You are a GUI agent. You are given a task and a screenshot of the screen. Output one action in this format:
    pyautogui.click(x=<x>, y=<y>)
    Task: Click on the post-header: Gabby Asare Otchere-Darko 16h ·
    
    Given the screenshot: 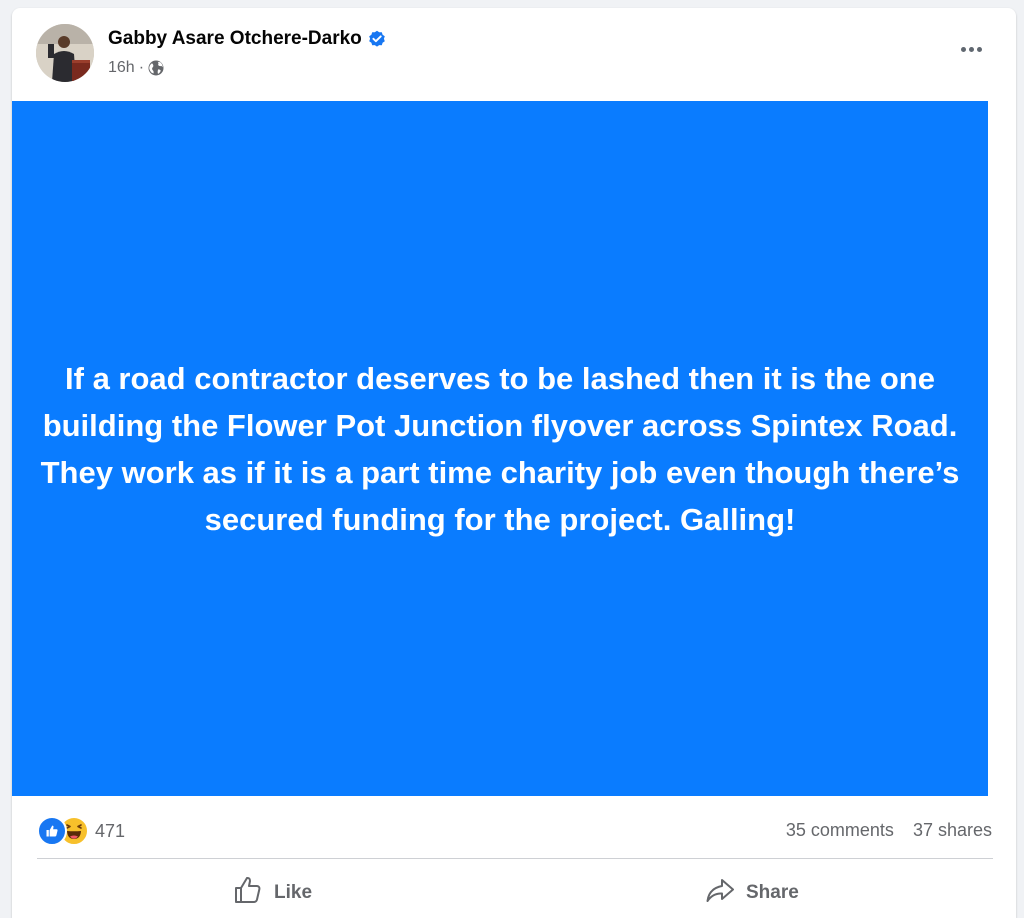 What is the action you would take?
    pyautogui.click(x=514, y=54)
    